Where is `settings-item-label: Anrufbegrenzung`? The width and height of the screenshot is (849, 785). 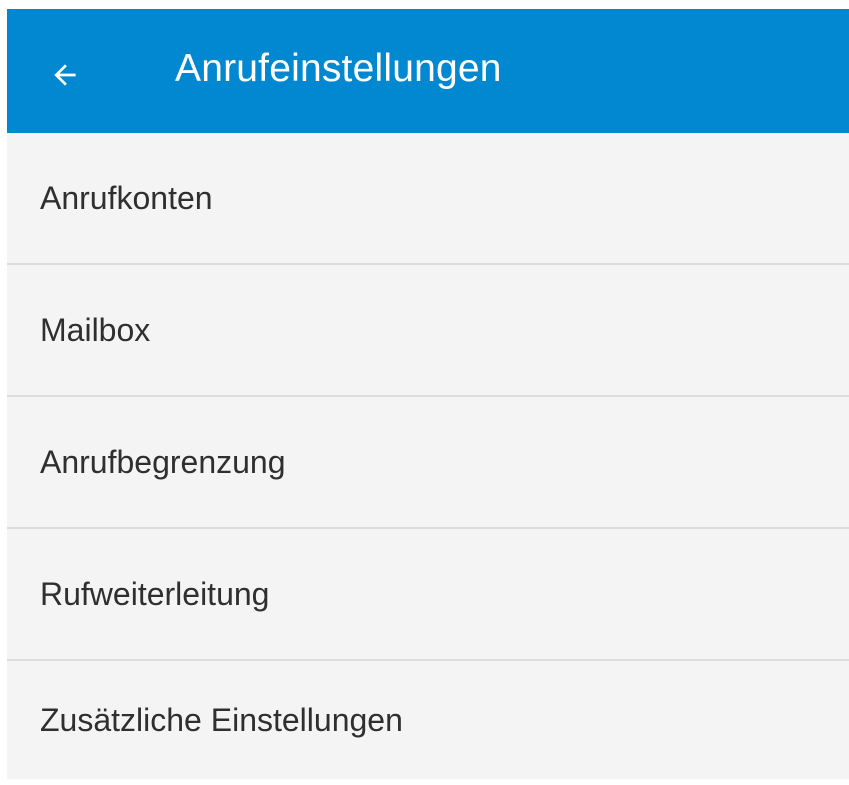 settings-item-label: Anrufbegrenzung is located at coordinates (163, 461).